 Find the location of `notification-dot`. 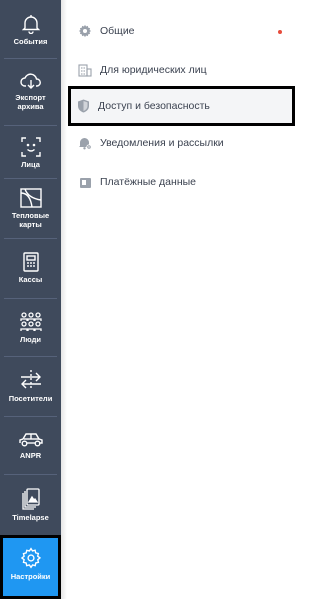

notification-dot is located at coordinates (280, 32).